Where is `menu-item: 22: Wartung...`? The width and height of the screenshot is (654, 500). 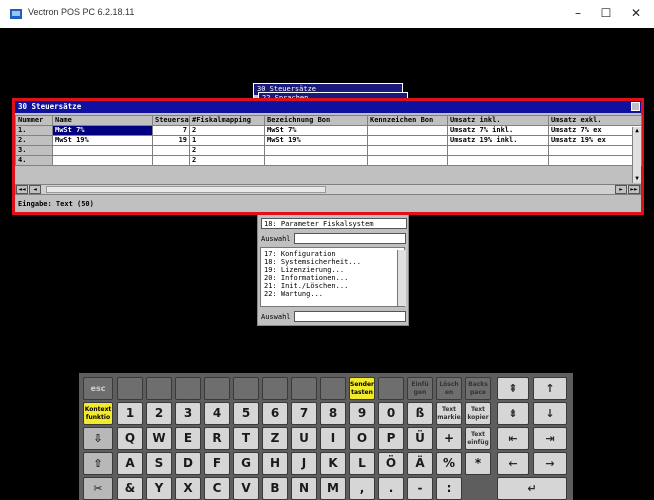
menu-item: 22: Wartung... is located at coordinates (293, 294).